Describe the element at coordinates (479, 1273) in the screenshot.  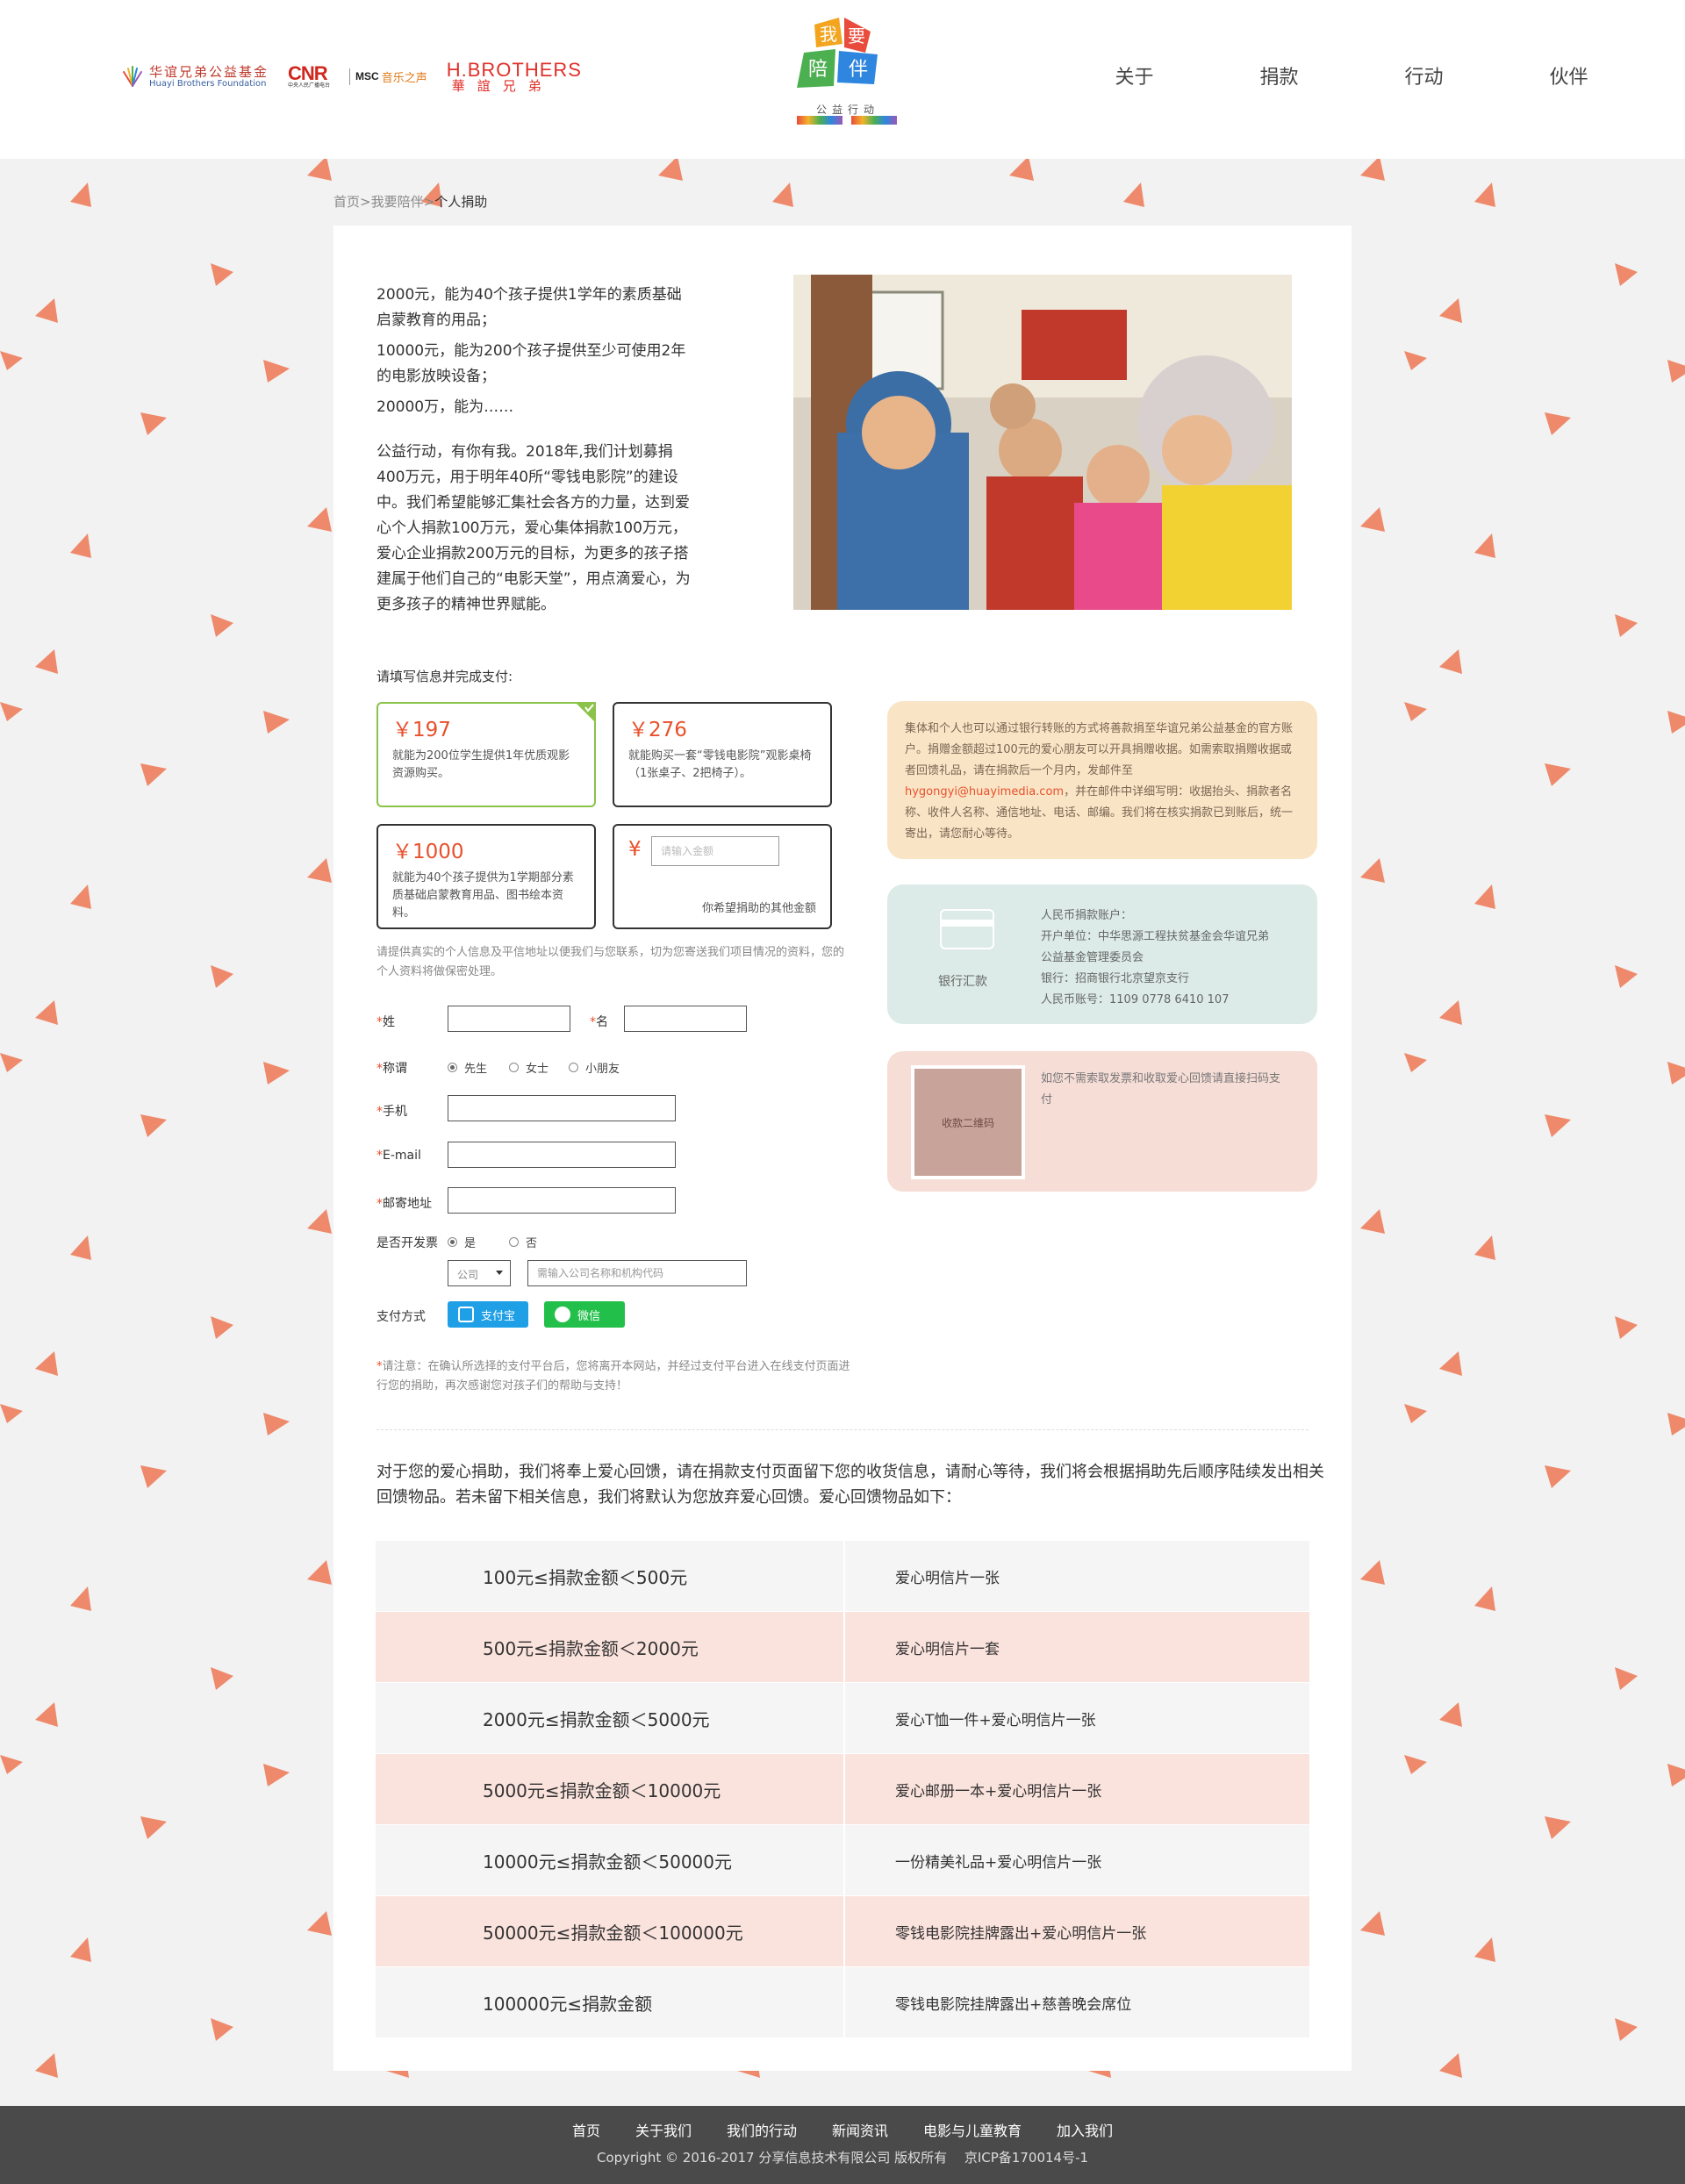
I see `invoice-type-select: 公司` at that location.